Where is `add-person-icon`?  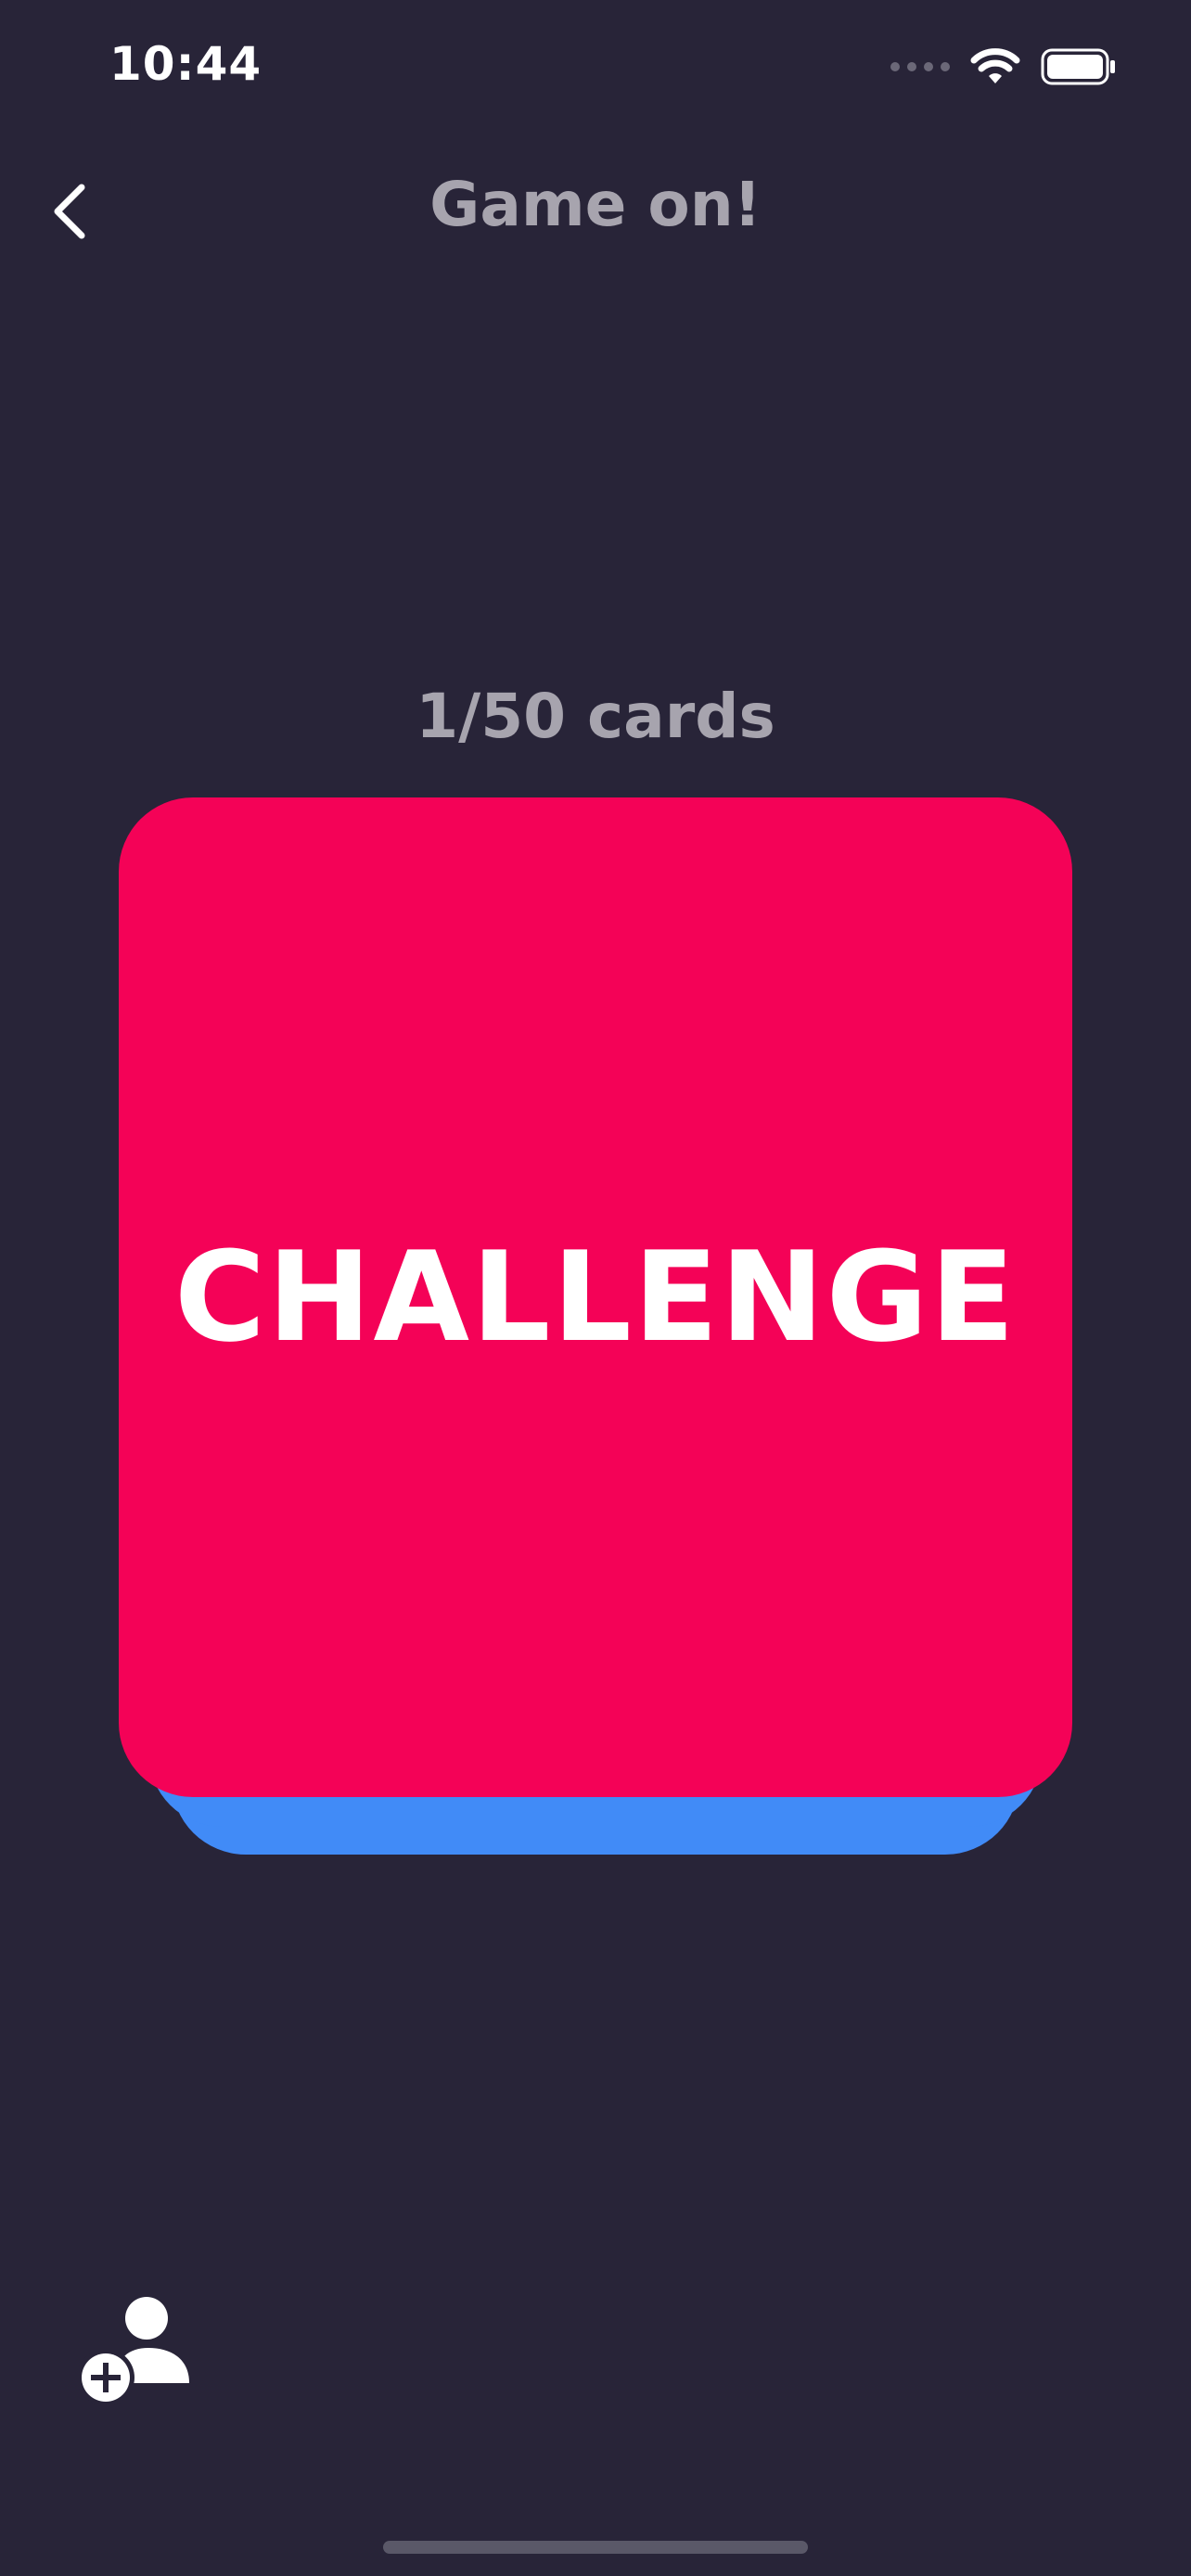
add-person-icon is located at coordinates (133, 2352).